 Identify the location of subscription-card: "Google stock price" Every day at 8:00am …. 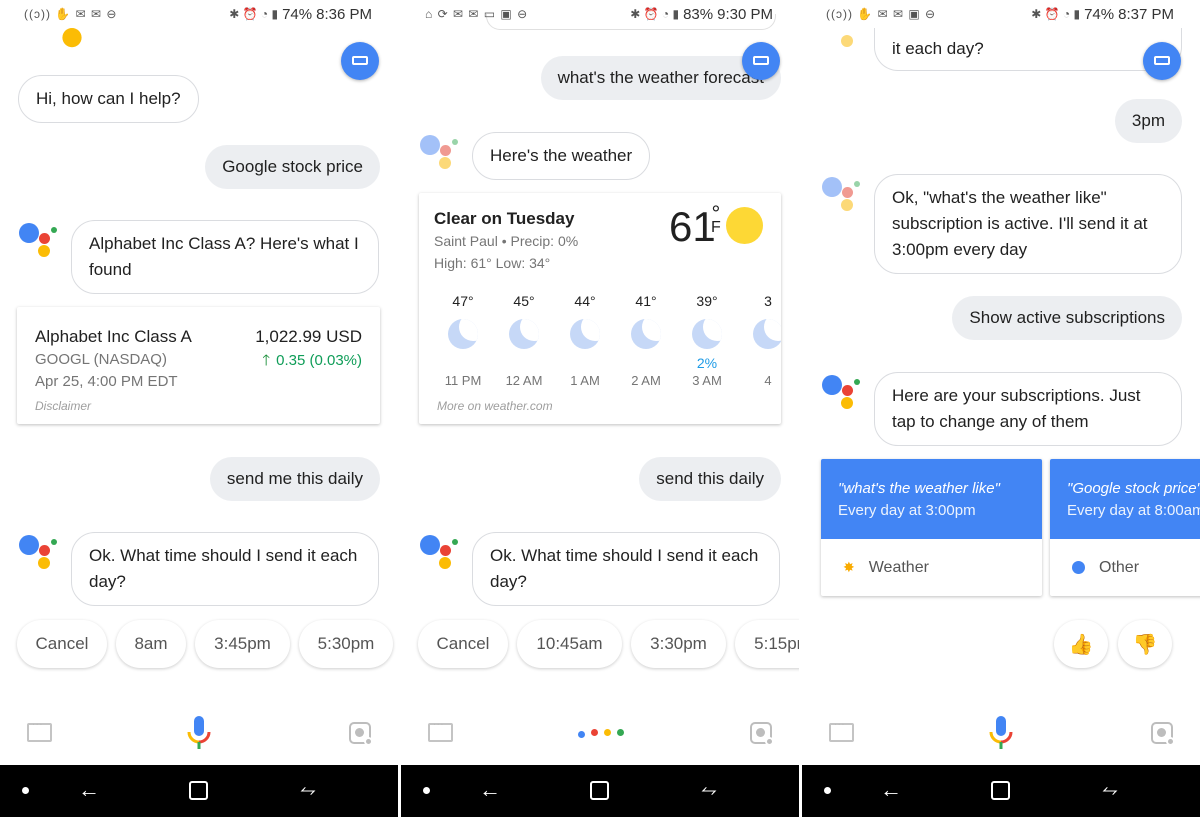
(1125, 527).